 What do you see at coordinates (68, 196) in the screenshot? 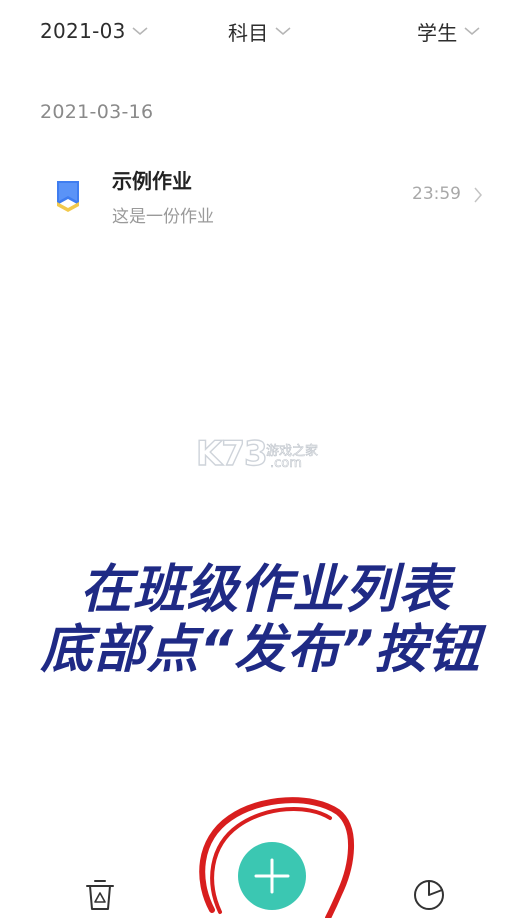
I see `document-bookmark-icon` at bounding box center [68, 196].